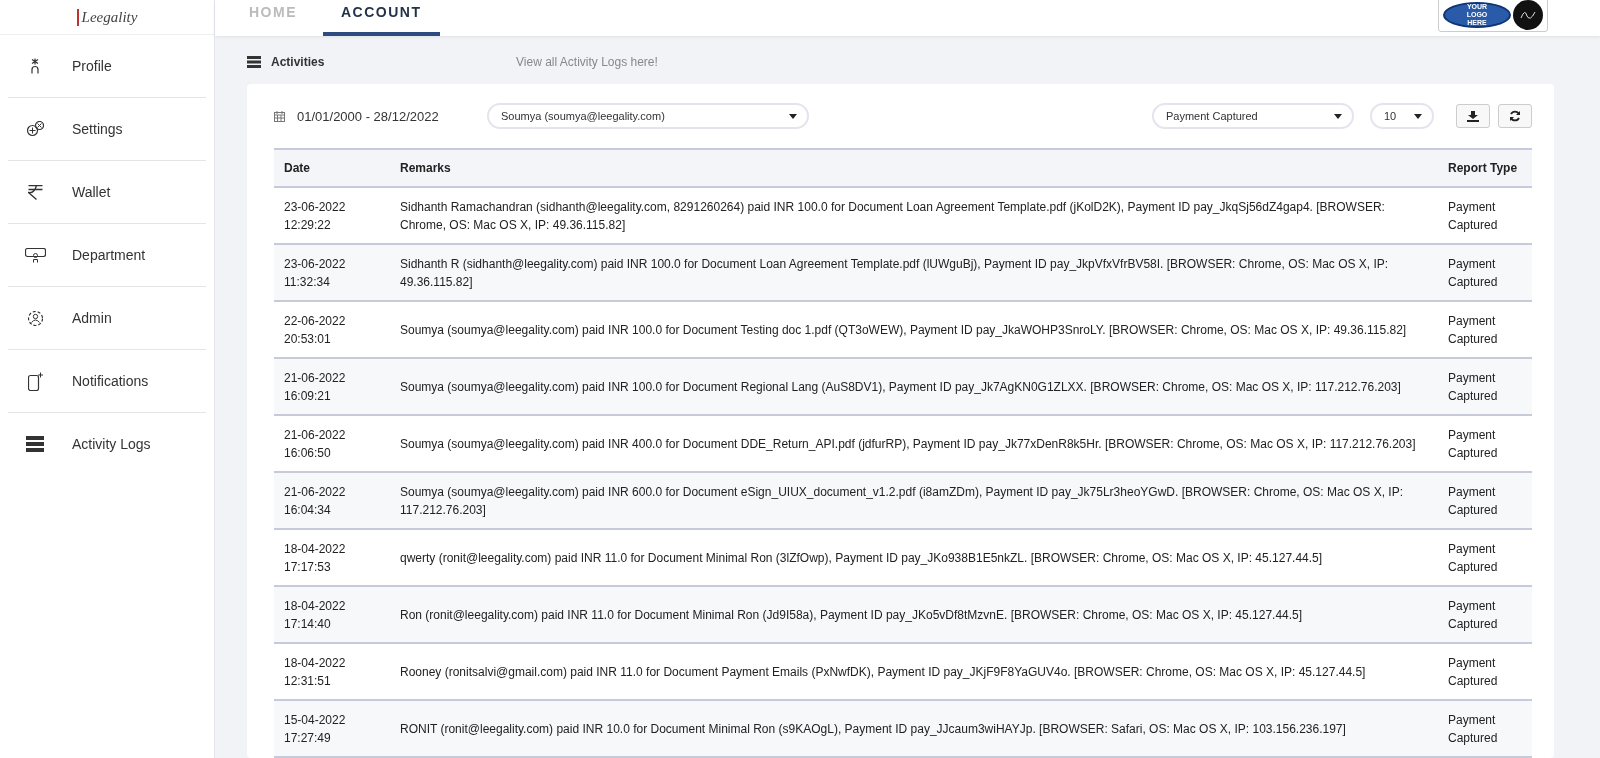 The height and width of the screenshot is (758, 1600). I want to click on column-header: Report Type, so click(1485, 168).